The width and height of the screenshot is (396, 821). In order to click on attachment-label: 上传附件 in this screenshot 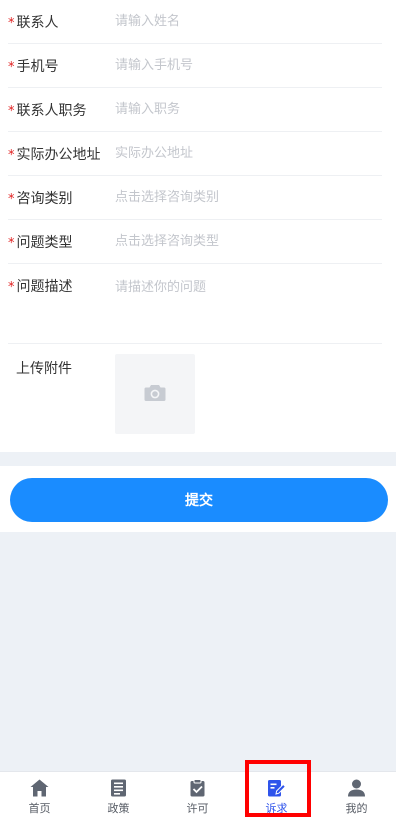, I will do `click(44, 369)`.